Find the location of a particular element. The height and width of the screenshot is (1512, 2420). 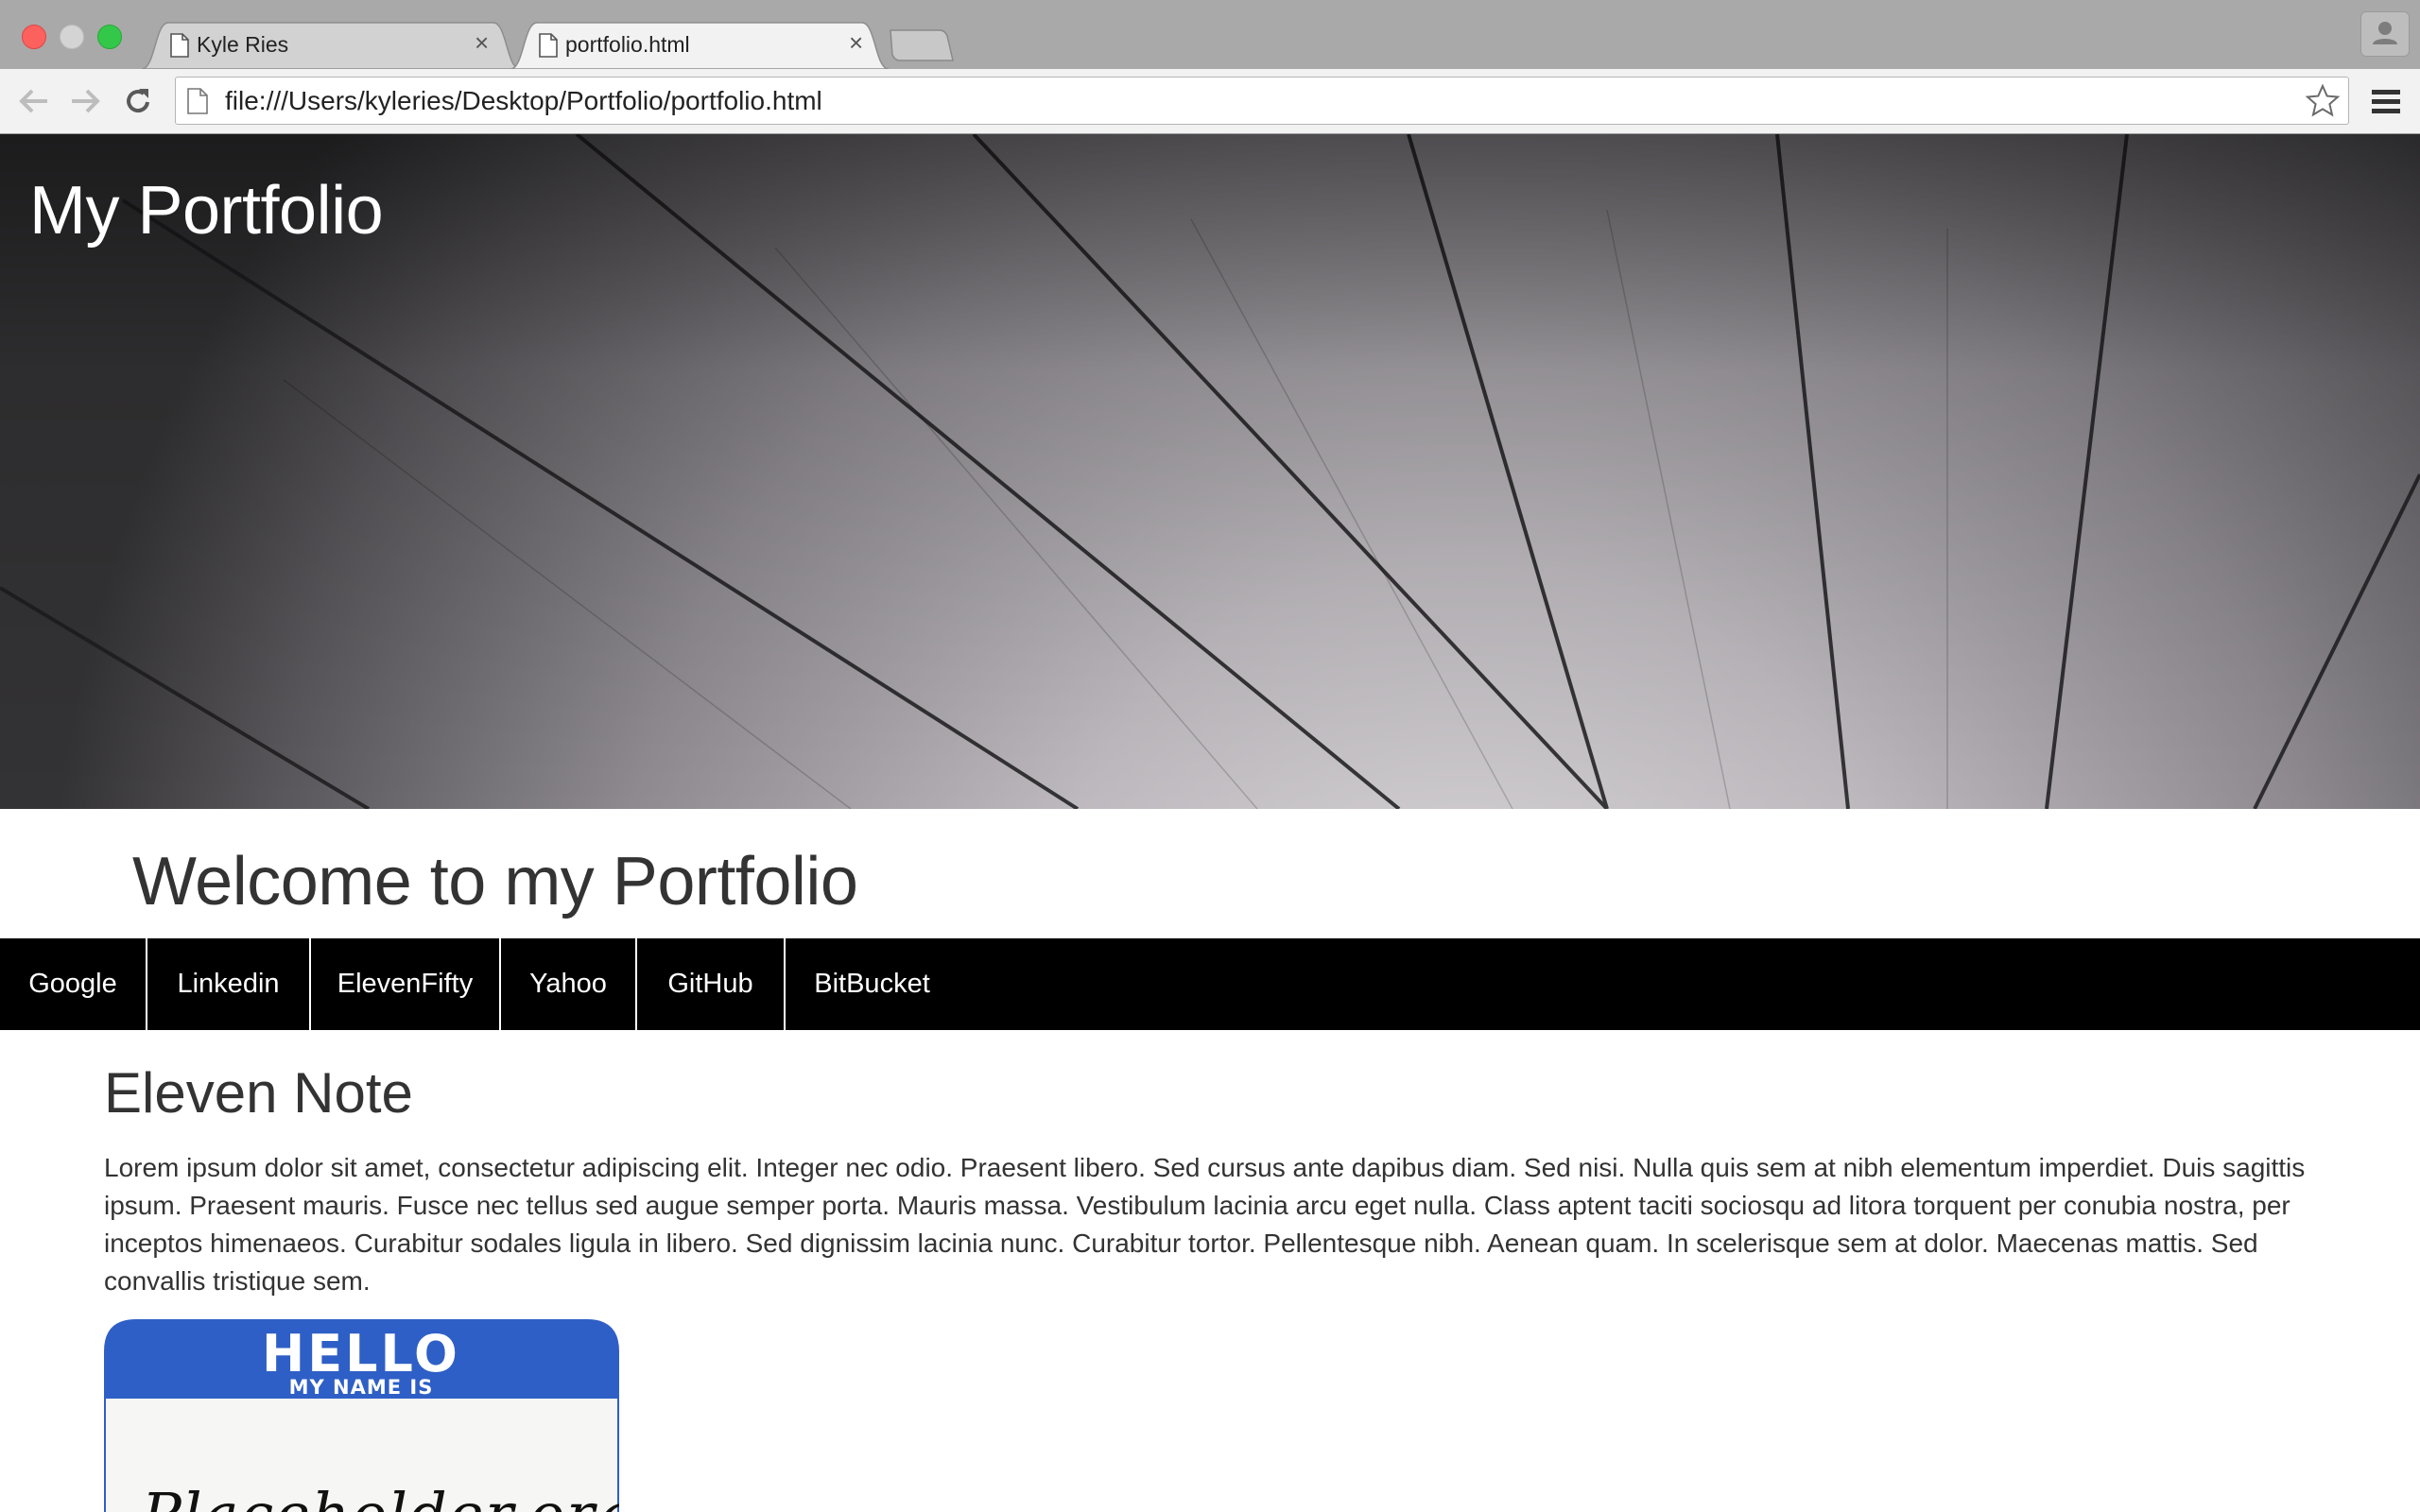

bookmark-star-icon is located at coordinates (2323, 101).